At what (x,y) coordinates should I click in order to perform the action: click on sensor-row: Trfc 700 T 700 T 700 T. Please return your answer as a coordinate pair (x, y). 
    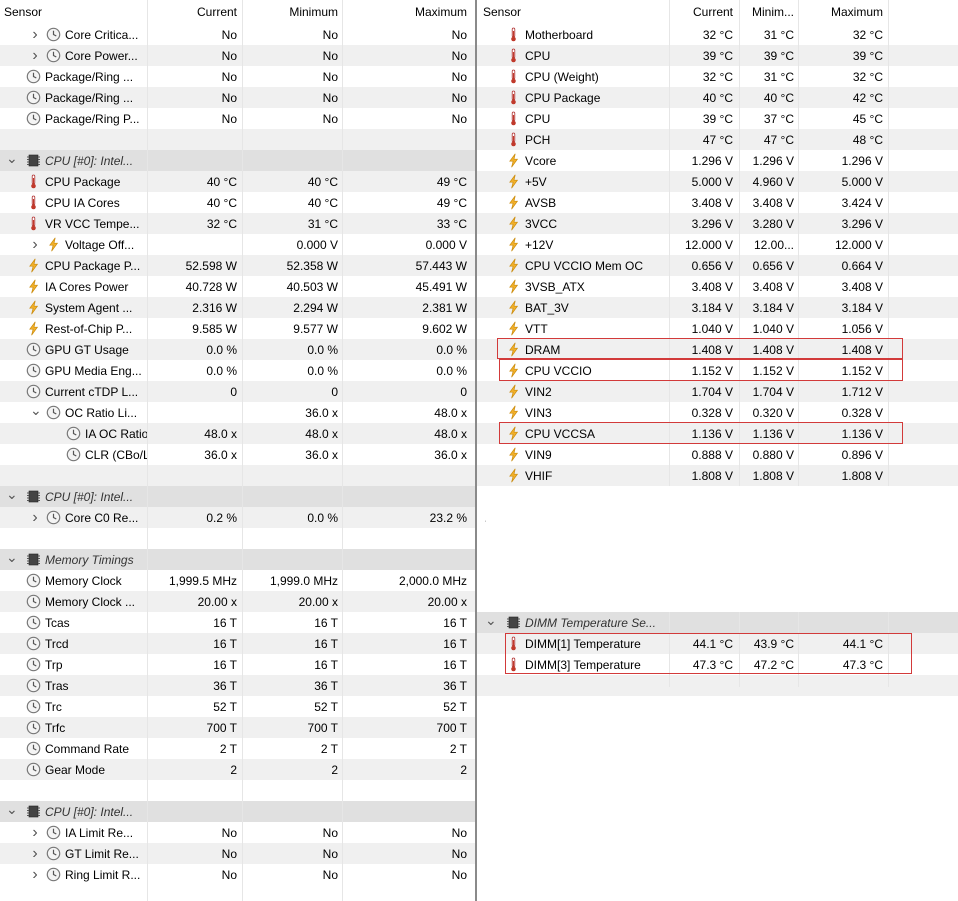
    Looking at the image, I should click on (237, 727).